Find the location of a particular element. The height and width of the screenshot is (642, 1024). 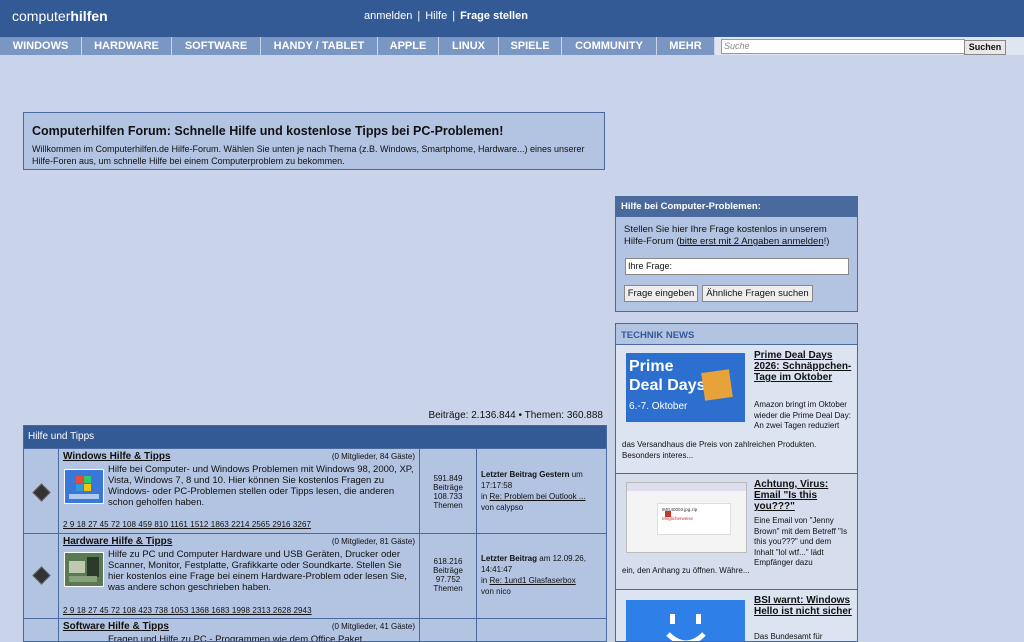

news-image: IMG40003.jpg.zip Möglicherweise is located at coordinates (686, 517).